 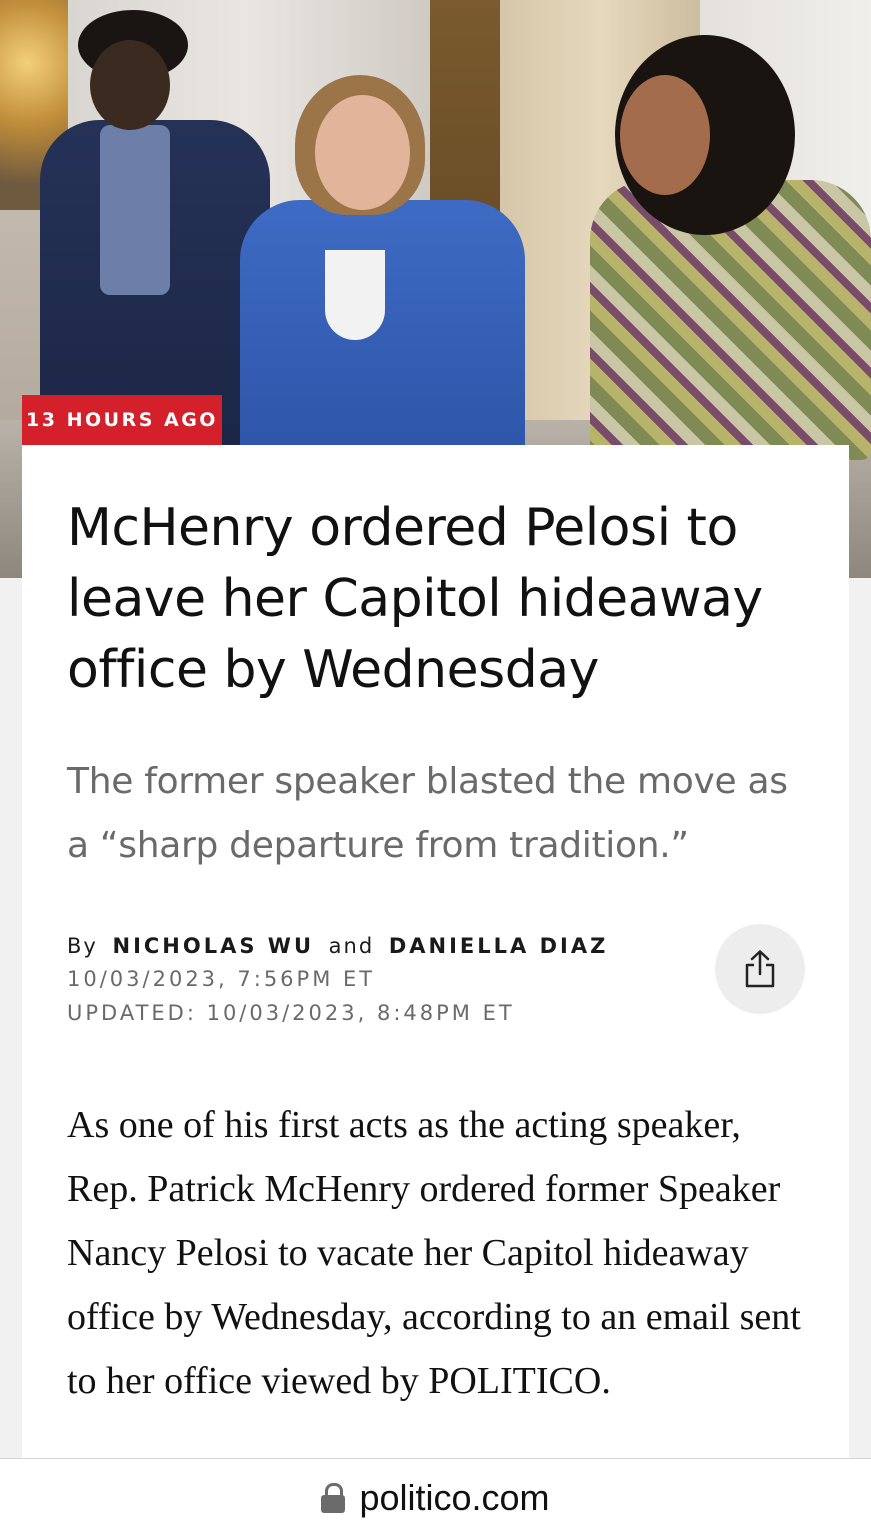 I want to click on share-icon, so click(x=760, y=969).